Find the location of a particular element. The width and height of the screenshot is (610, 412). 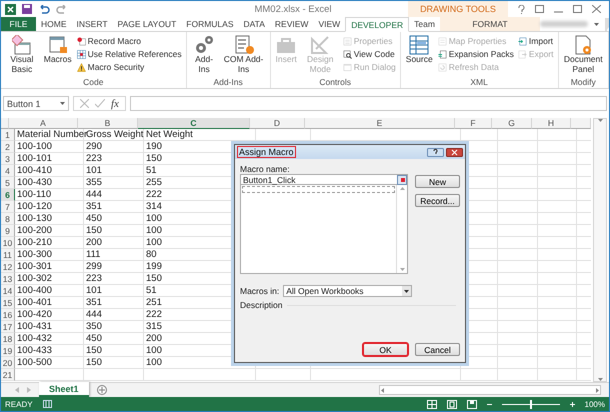

column-header: H is located at coordinates (551, 123).